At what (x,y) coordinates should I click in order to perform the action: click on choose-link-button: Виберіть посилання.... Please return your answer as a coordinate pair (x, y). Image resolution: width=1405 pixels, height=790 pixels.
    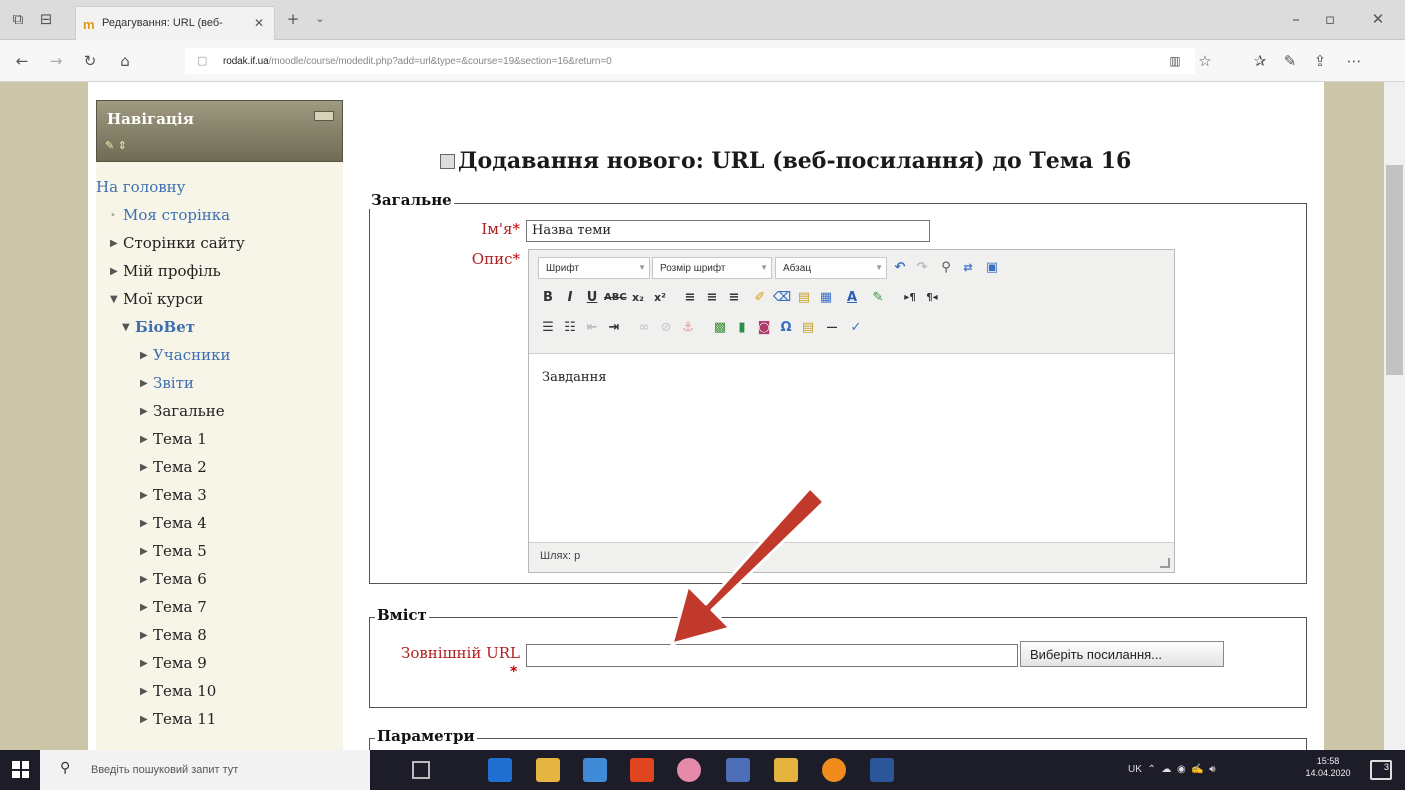
    Looking at the image, I should click on (1122, 654).